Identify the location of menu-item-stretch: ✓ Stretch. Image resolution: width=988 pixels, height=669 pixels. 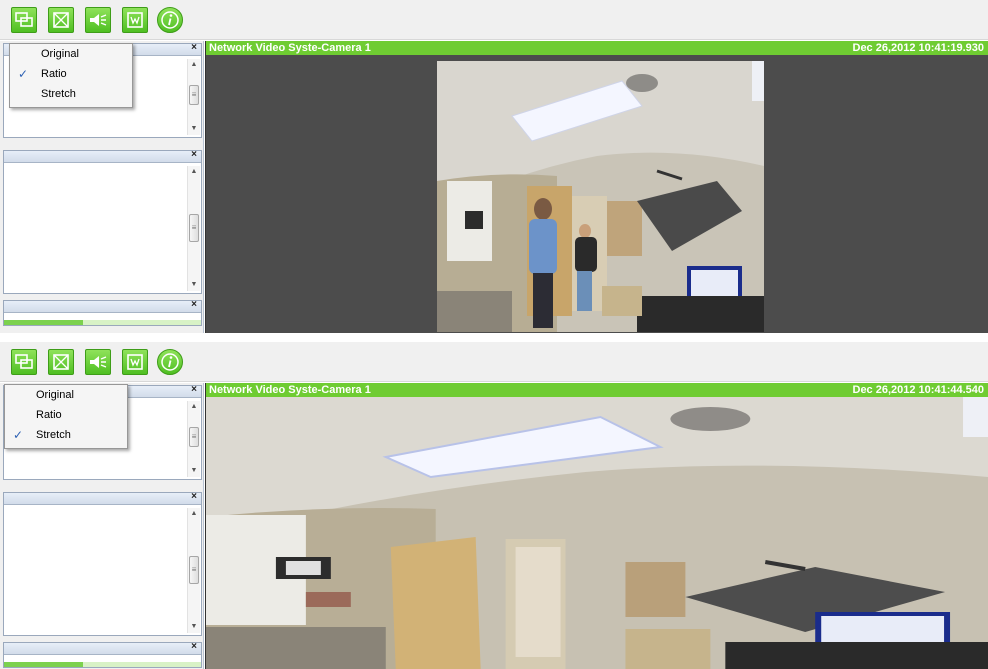
(66, 435).